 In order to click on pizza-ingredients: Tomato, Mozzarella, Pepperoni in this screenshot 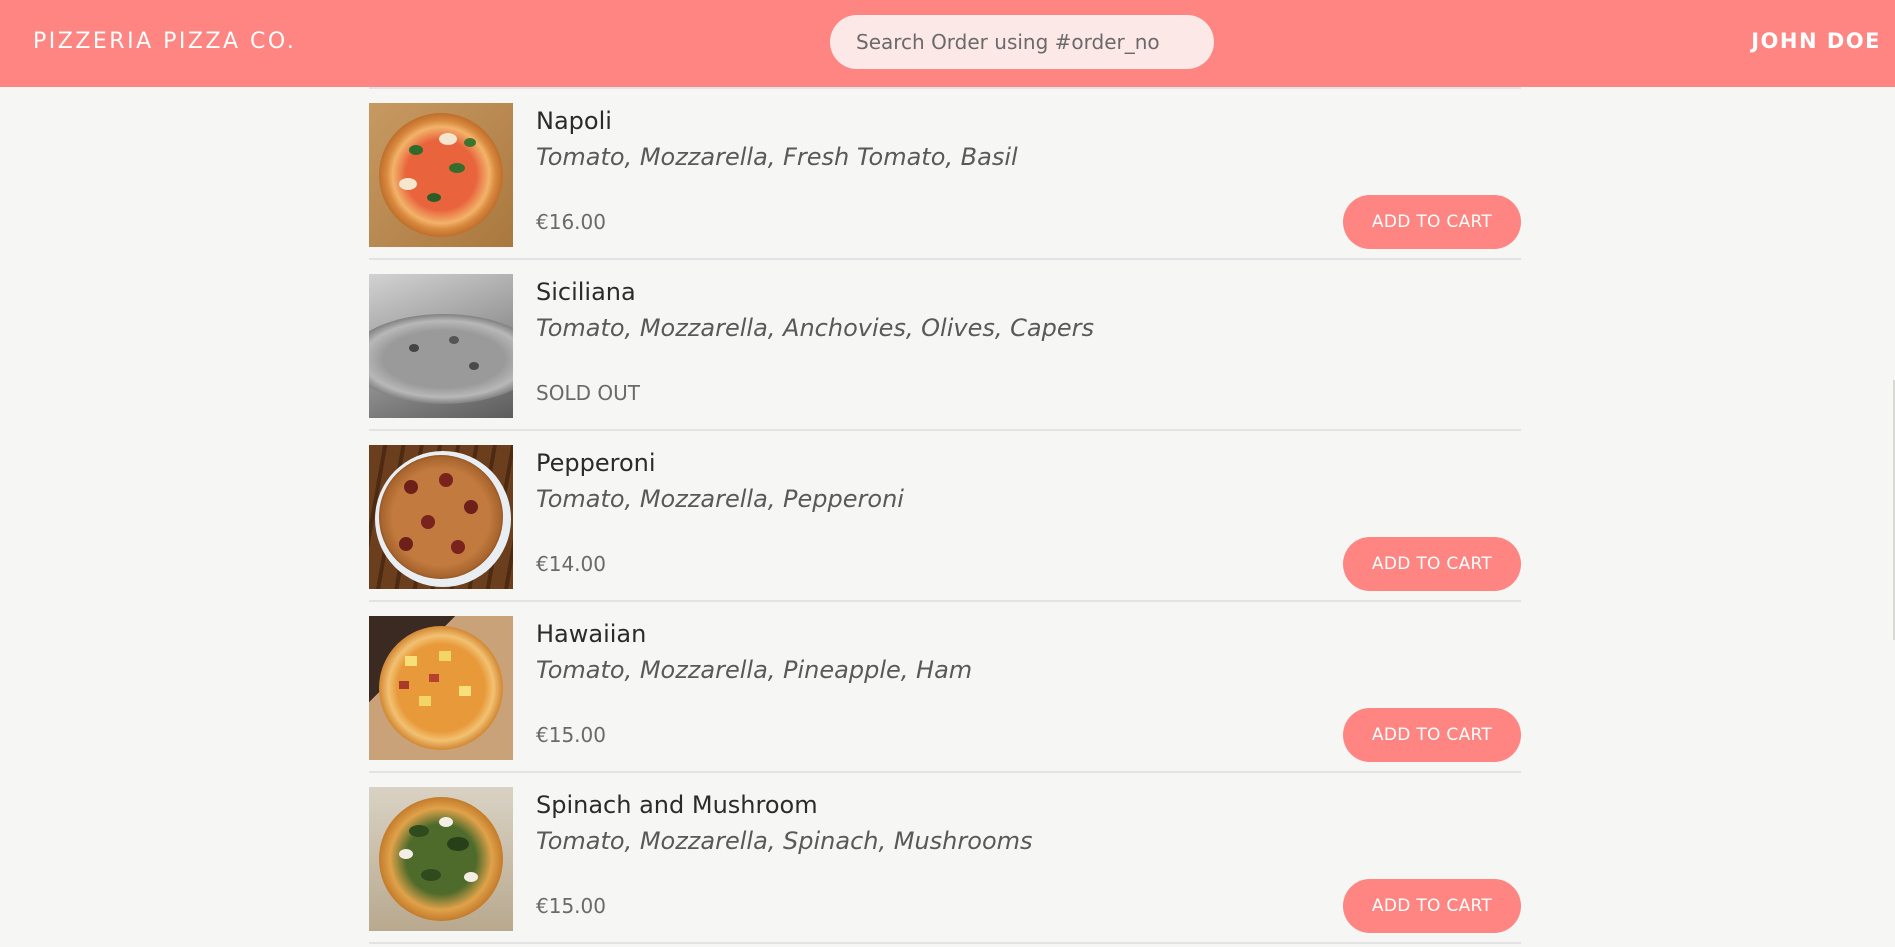, I will do `click(720, 499)`.